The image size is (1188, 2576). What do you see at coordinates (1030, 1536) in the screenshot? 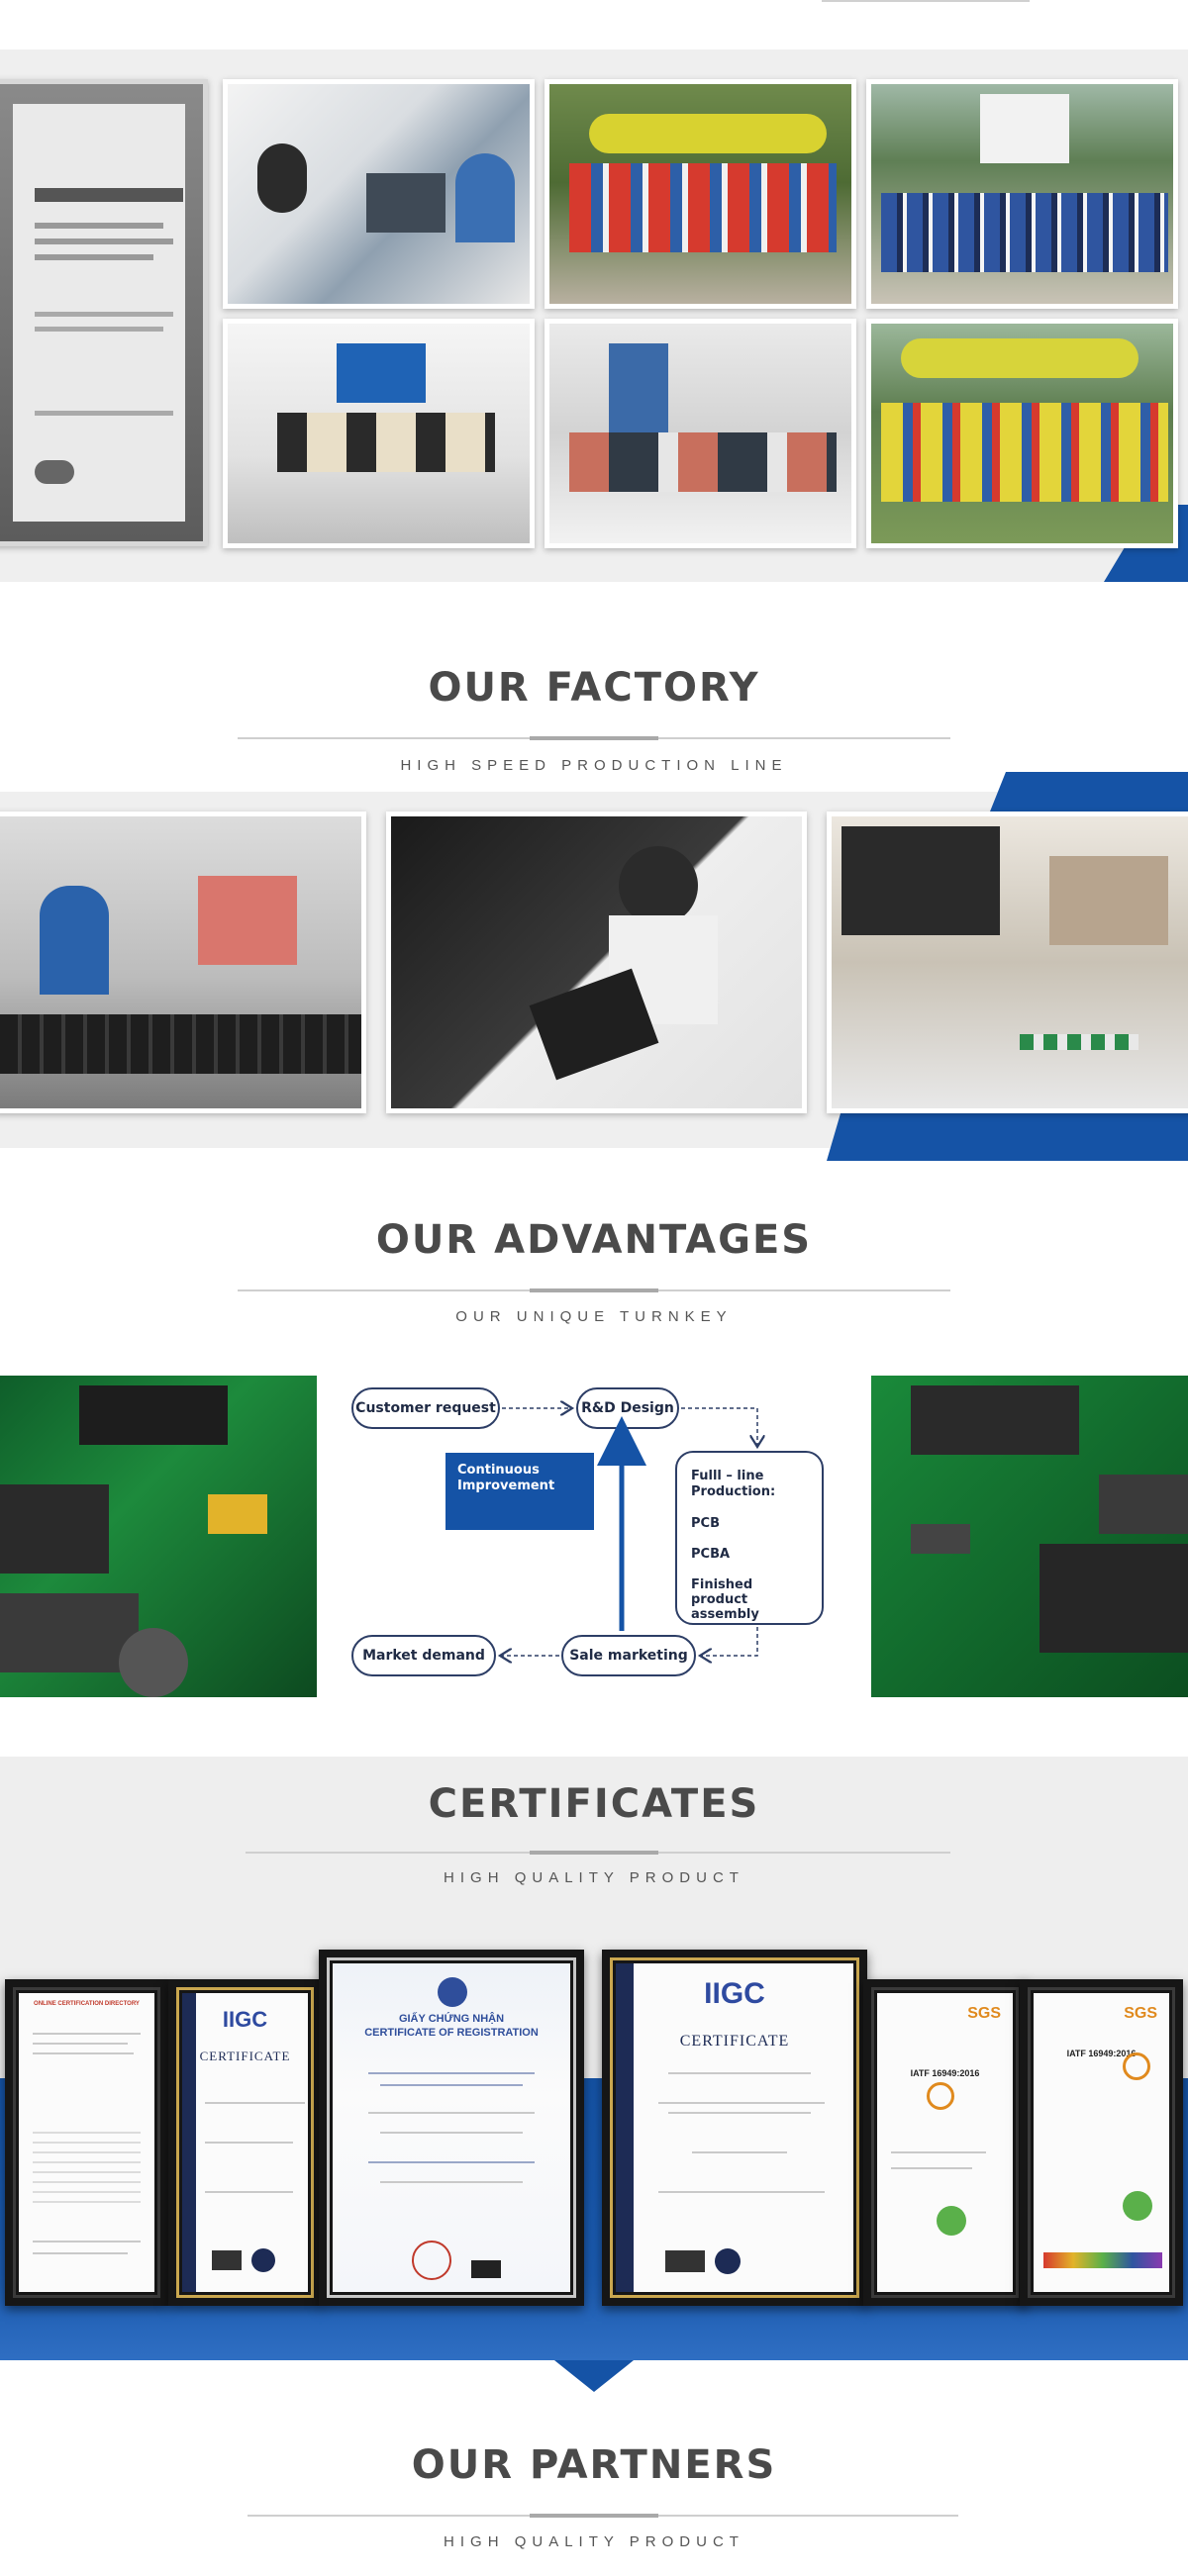
I see `pcb-image-right` at bounding box center [1030, 1536].